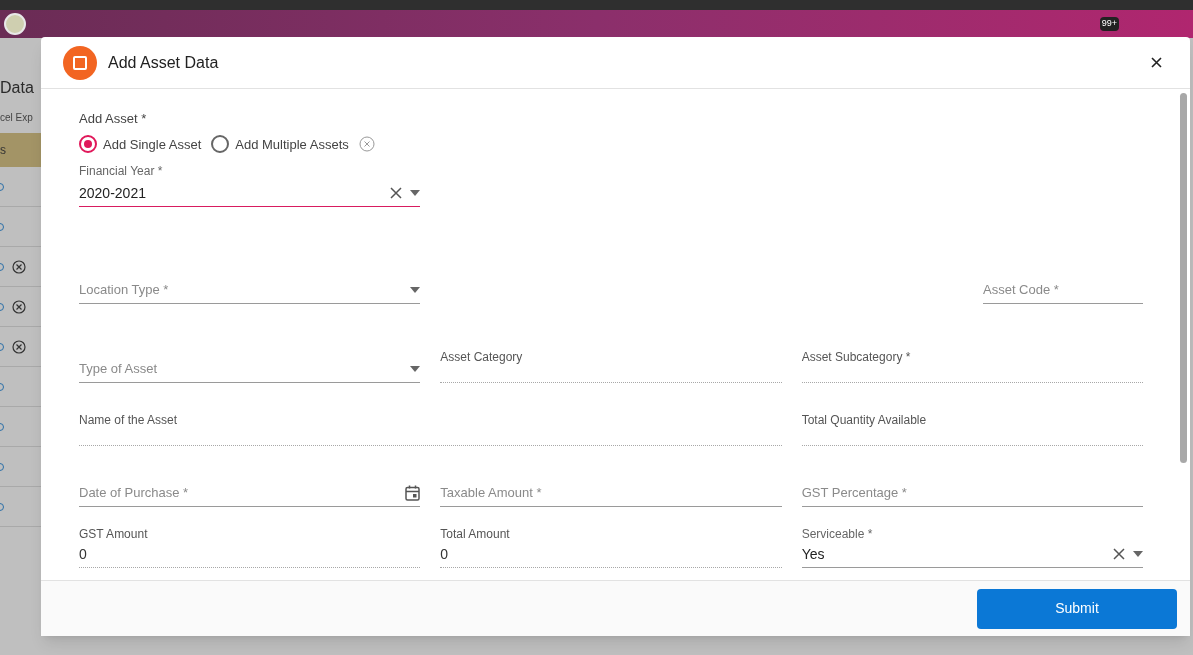 The width and height of the screenshot is (1193, 655). Describe the element at coordinates (17, 88) in the screenshot. I see `page-heading: Data` at that location.